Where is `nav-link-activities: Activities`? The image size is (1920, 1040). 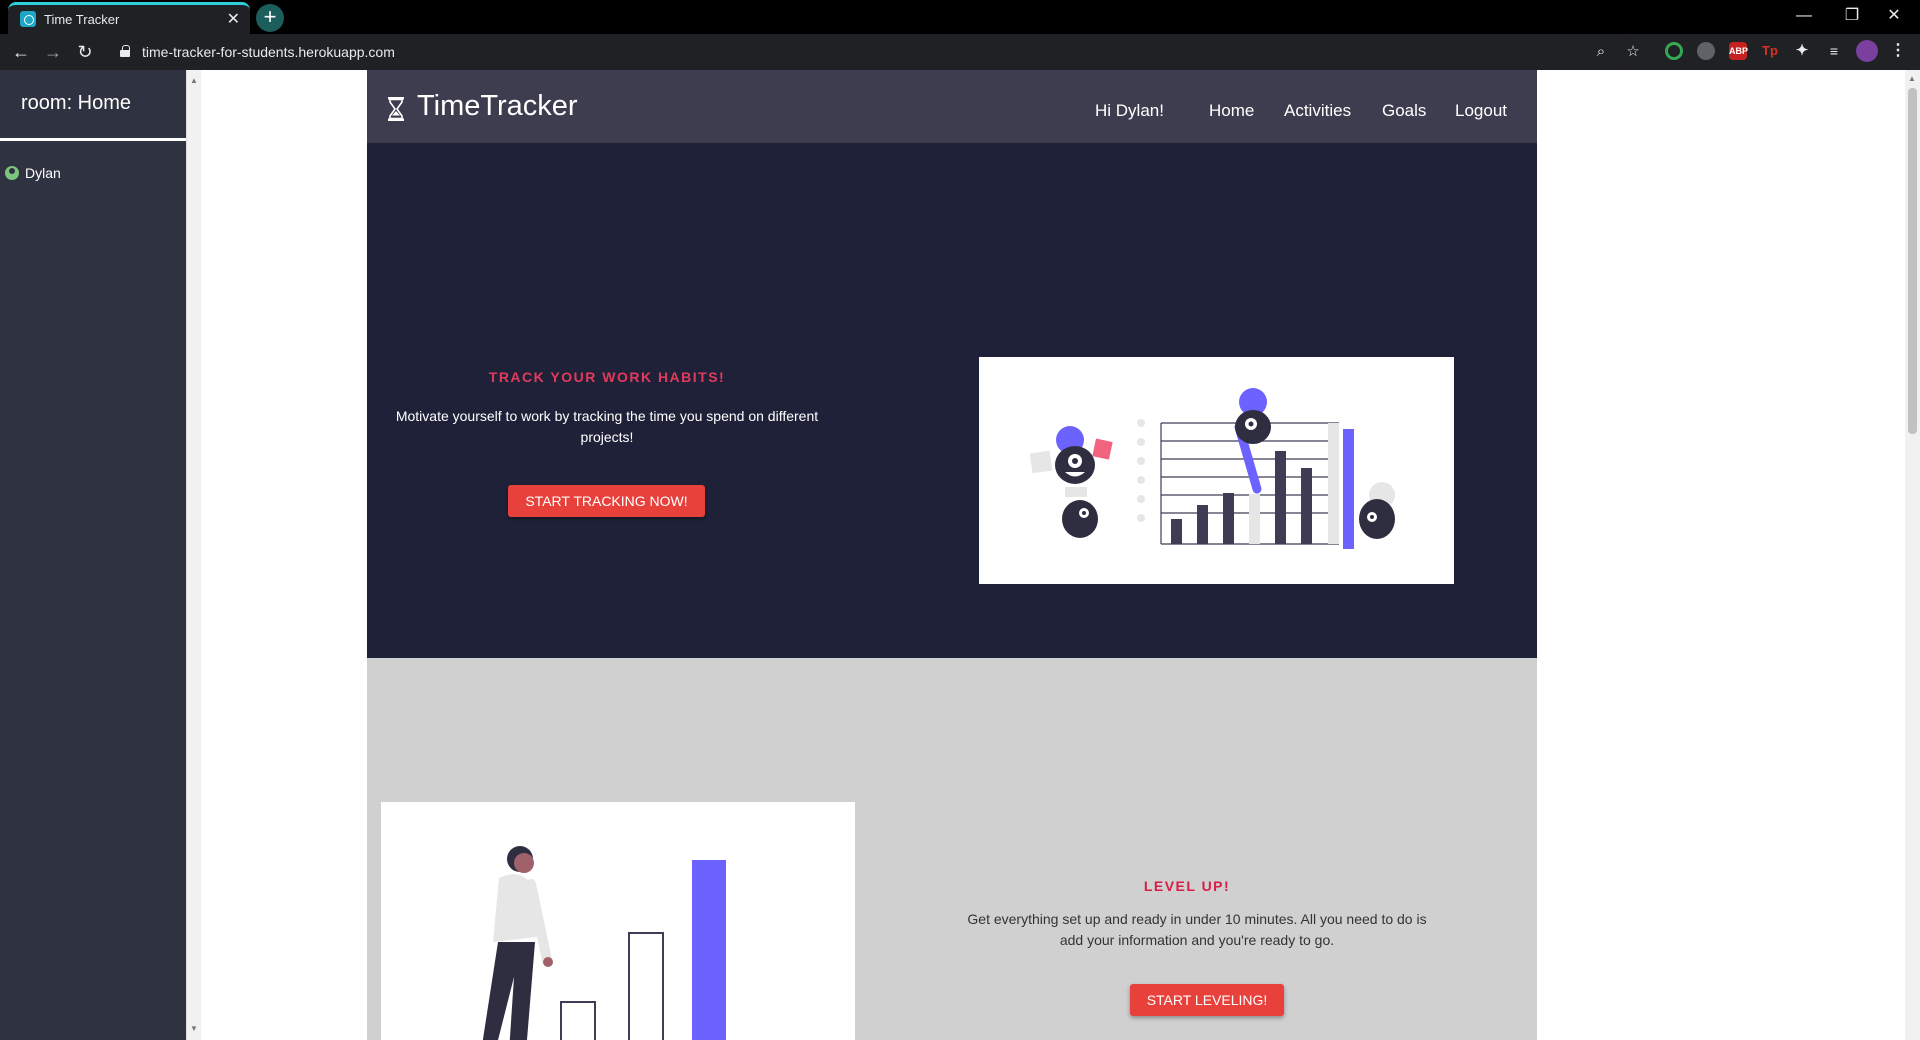
nav-link-activities: Activities is located at coordinates (1317, 111).